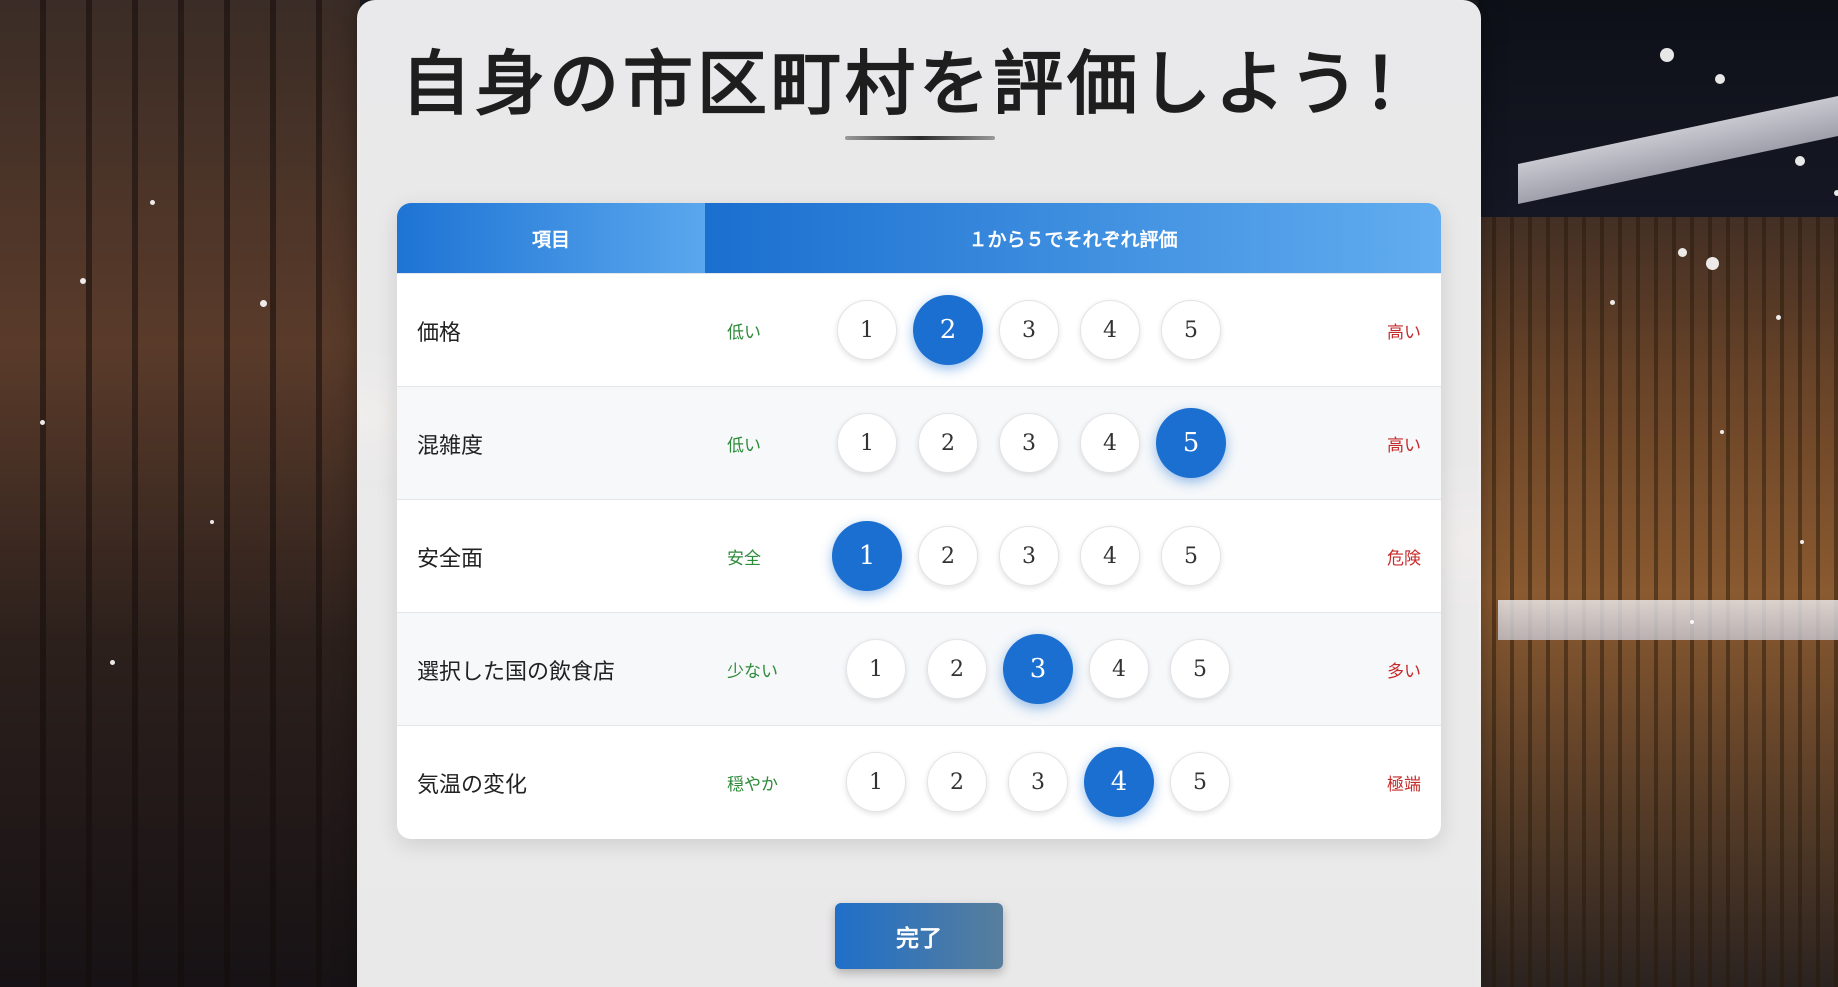  Describe the element at coordinates (1404, 559) in the screenshot. I see `high-label: 危険` at that location.